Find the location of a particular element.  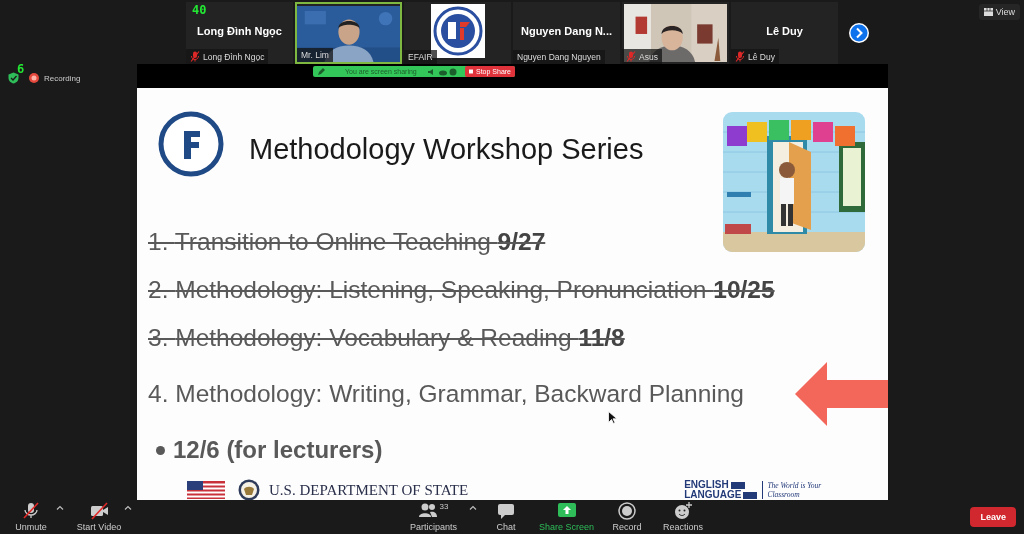

view-button: View is located at coordinates (999, 12).